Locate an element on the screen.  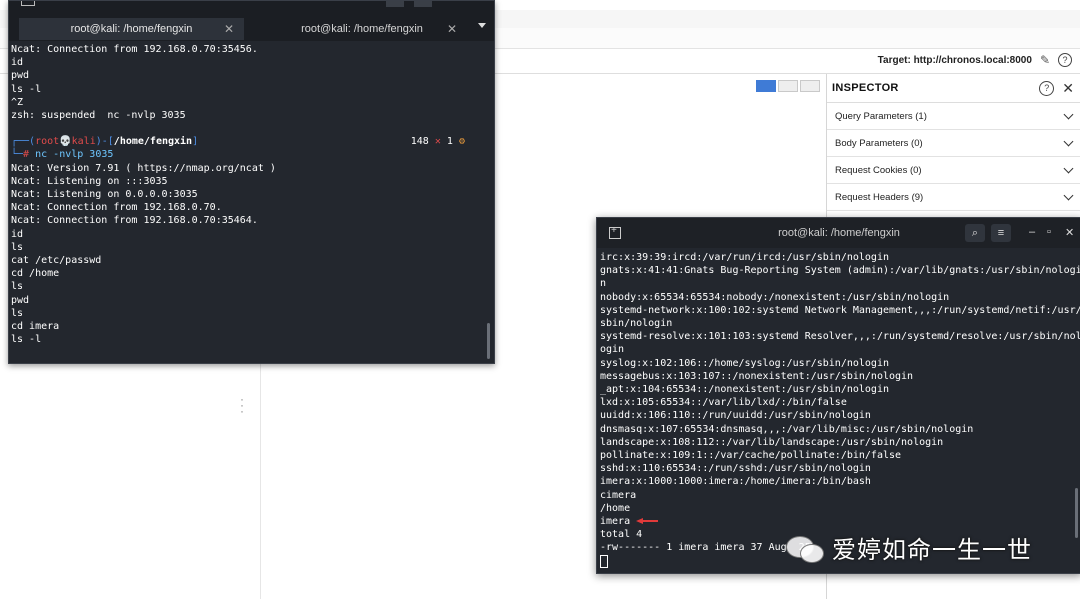
output-line: cd imera is located at coordinates (35, 327).